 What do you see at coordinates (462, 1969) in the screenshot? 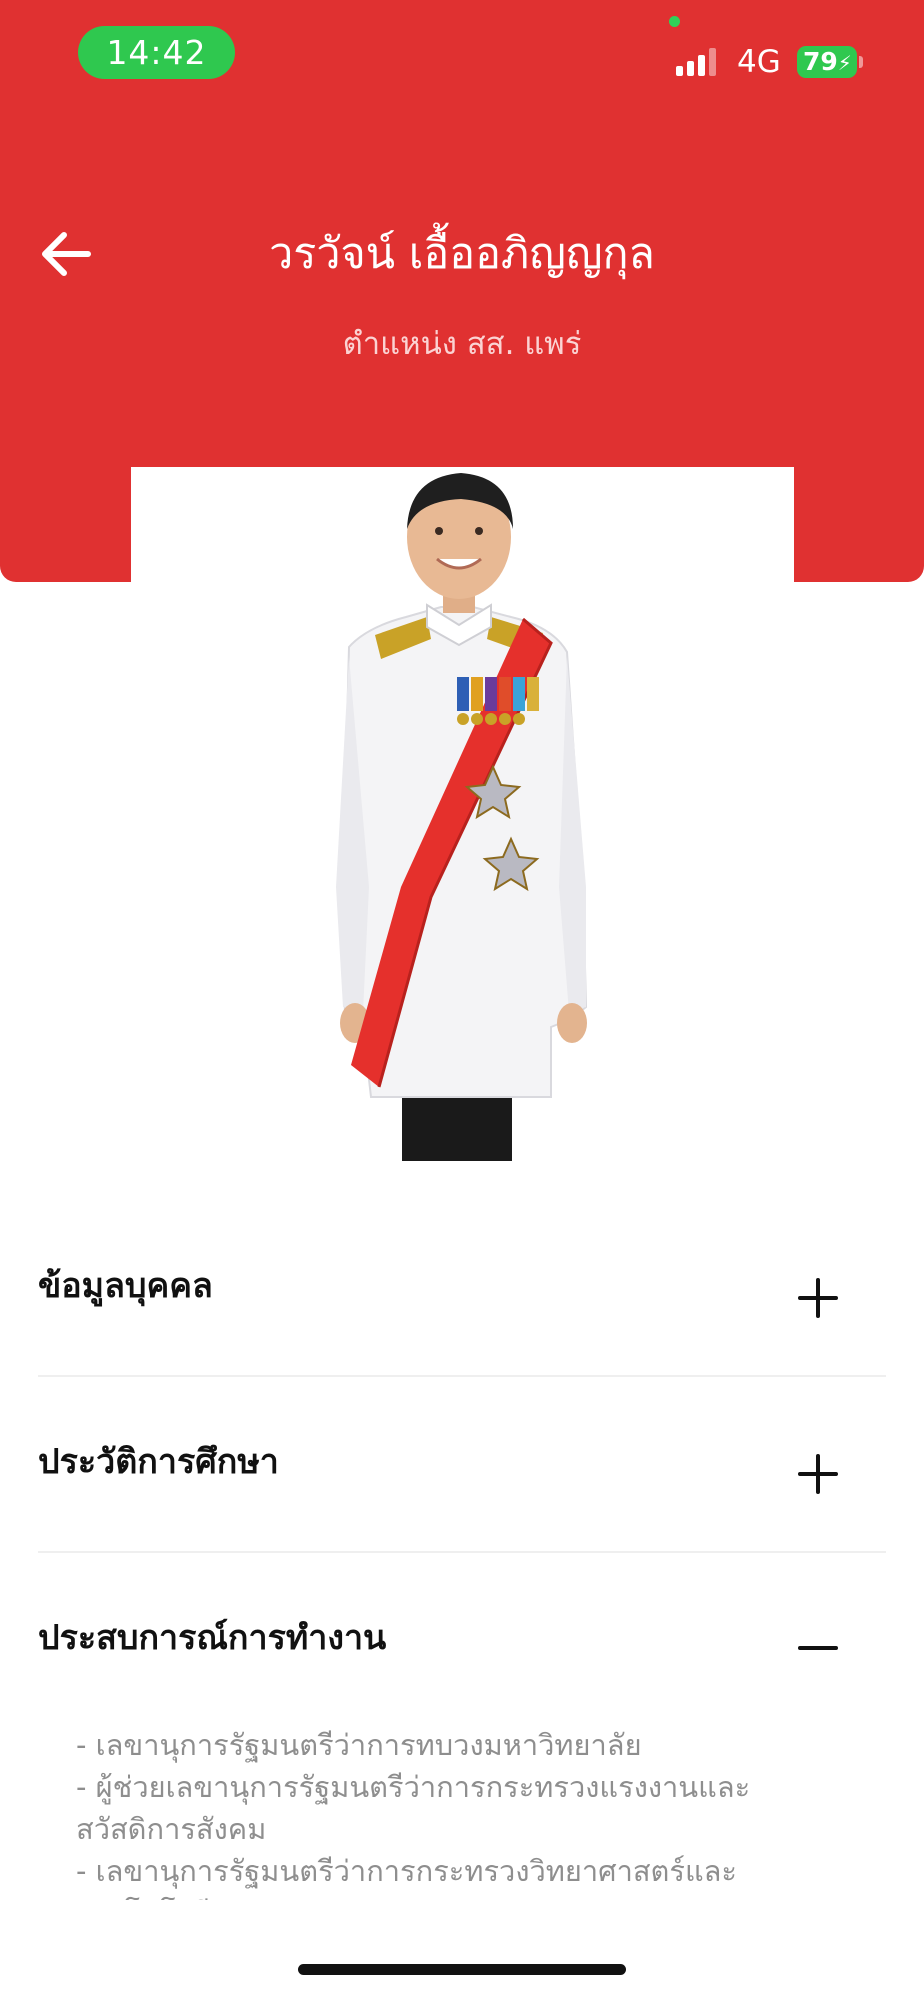
I see `home-indicator` at bounding box center [462, 1969].